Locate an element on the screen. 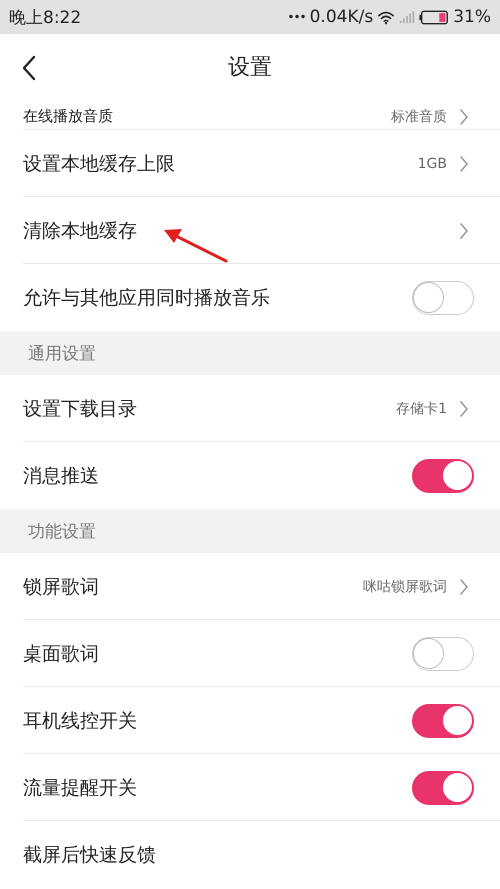 This screenshot has width=500, height=889. settings-row: 清除本地缓存 is located at coordinates (250, 230).